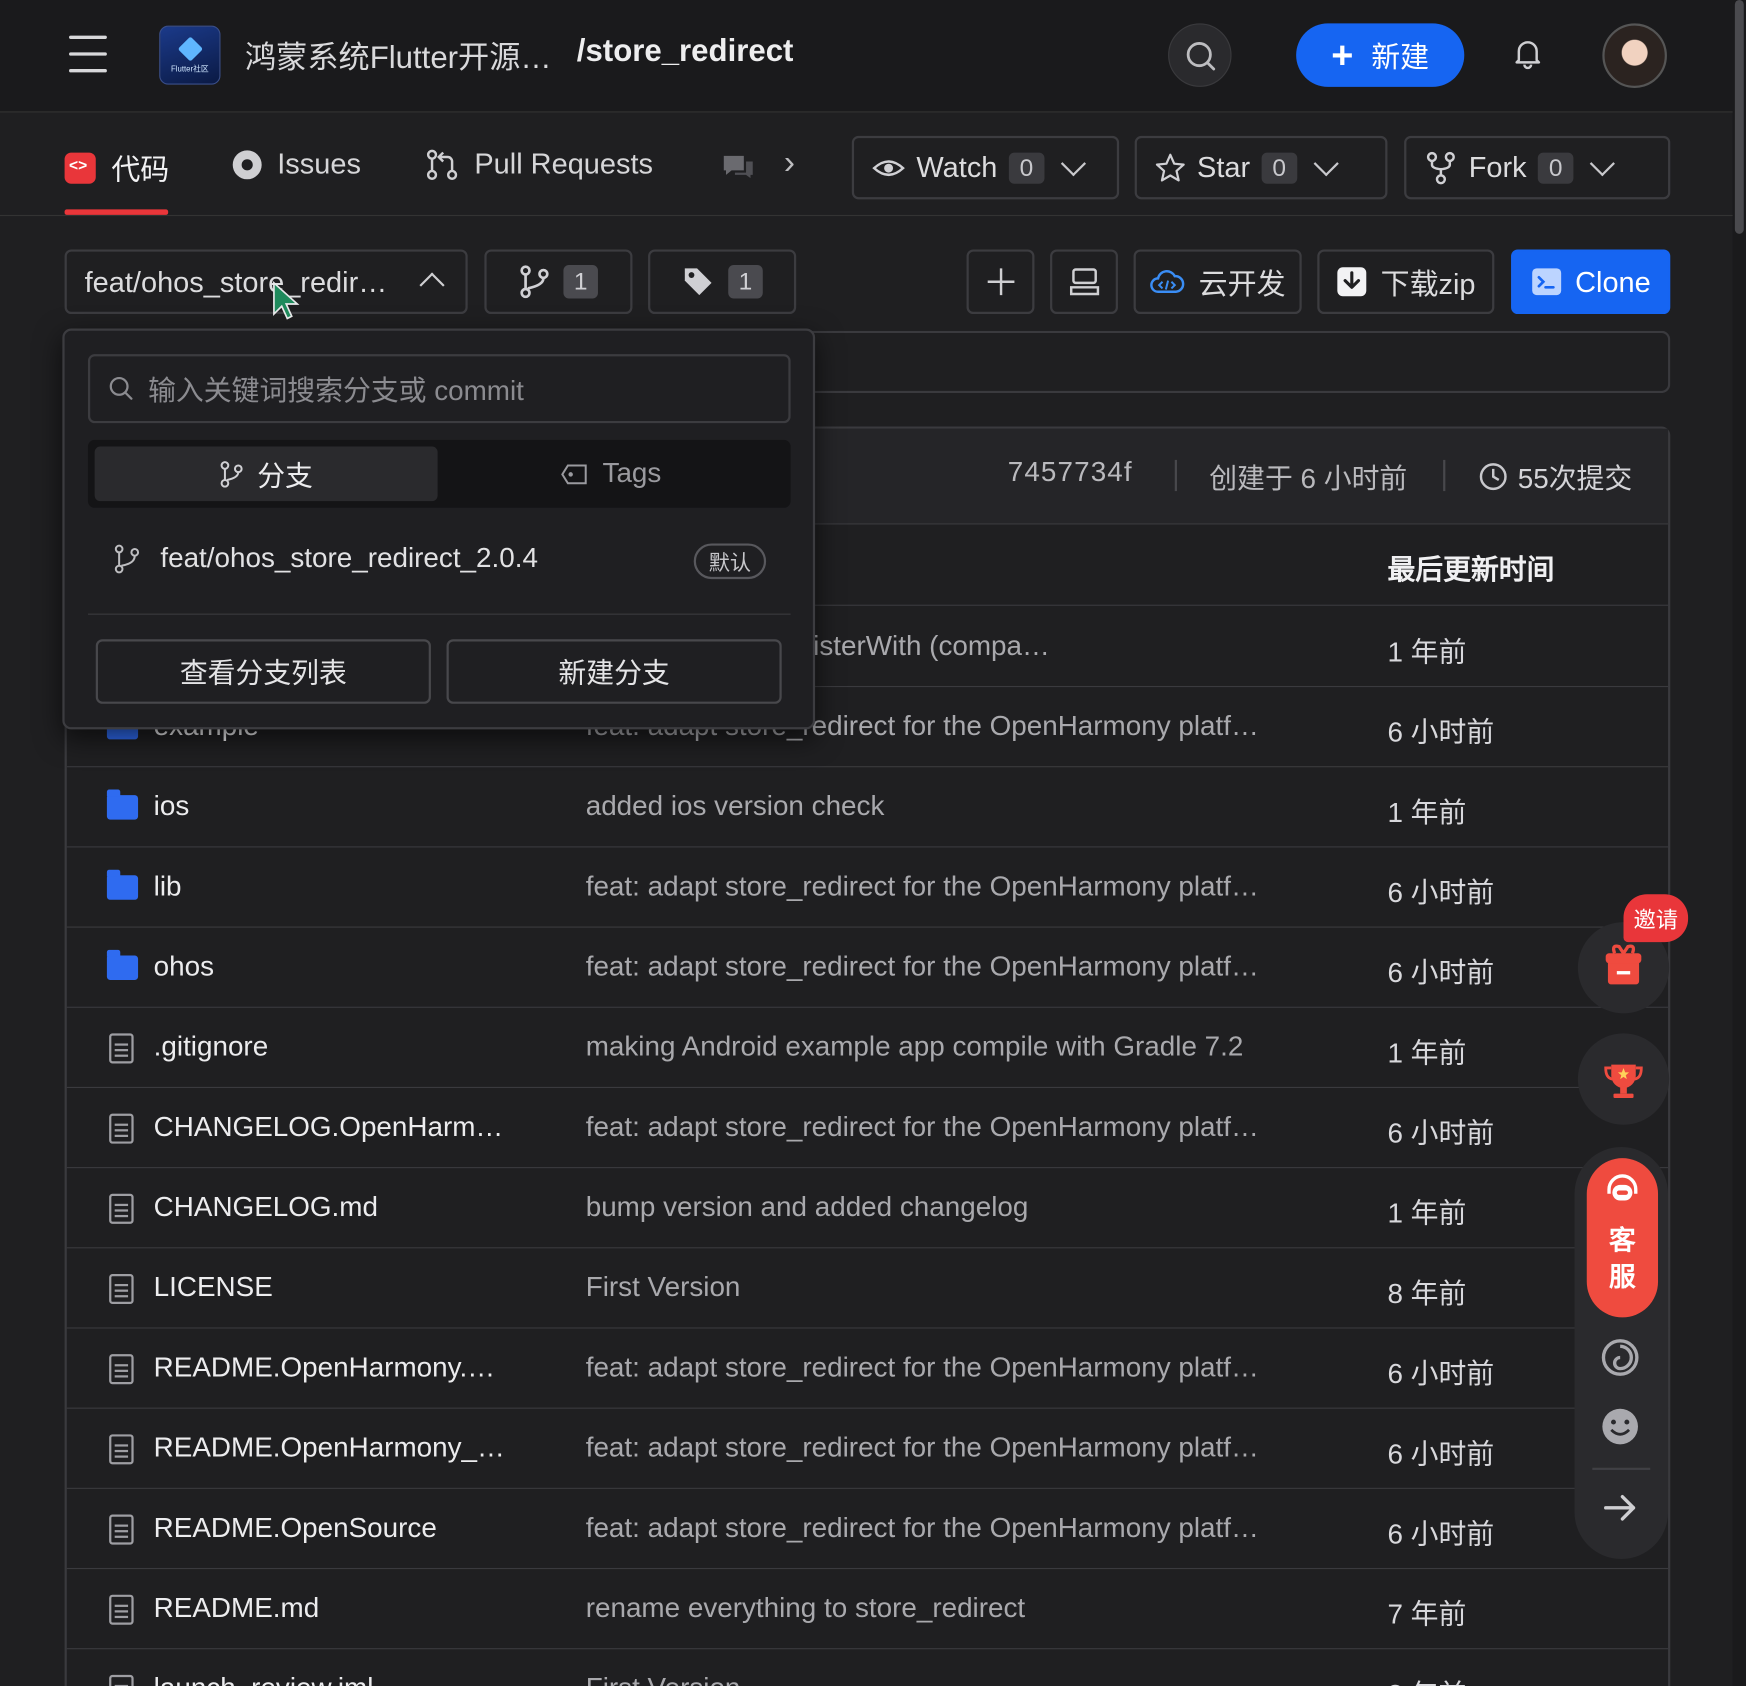 The height and width of the screenshot is (1686, 1746). I want to click on file-name-link: ohos, so click(184, 967).